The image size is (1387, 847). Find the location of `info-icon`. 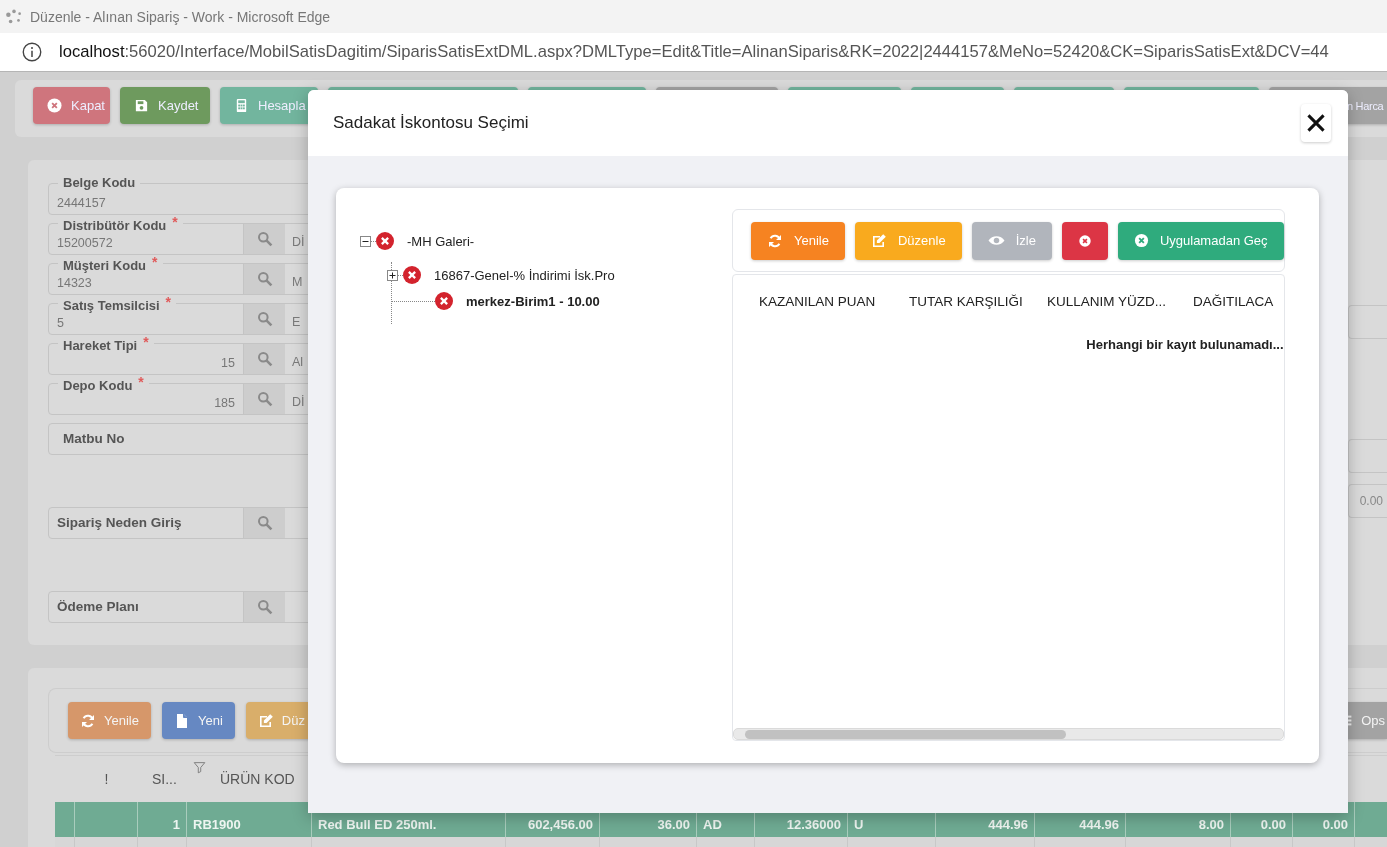

info-icon is located at coordinates (32, 52).